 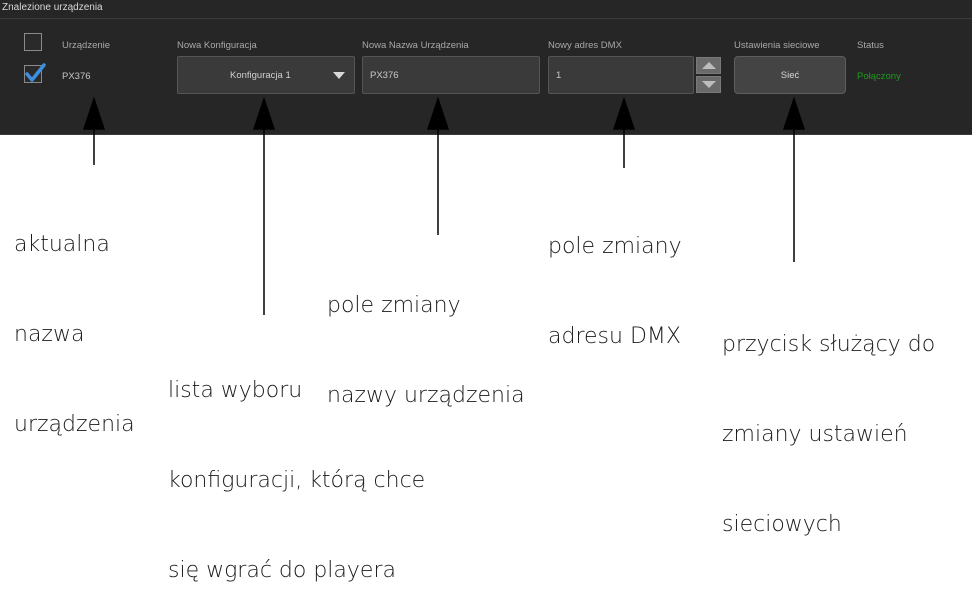 What do you see at coordinates (297, 480) in the screenshot?
I see `annotation-line: konfiguracji, którą chce` at bounding box center [297, 480].